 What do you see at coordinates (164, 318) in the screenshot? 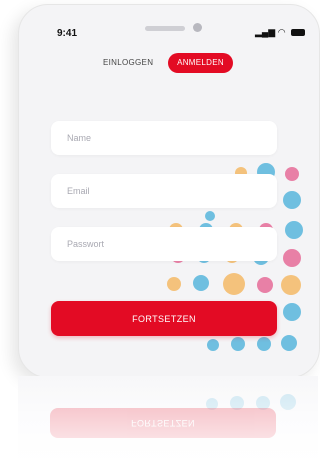
I see `continue-button: FORTSETZEN` at bounding box center [164, 318].